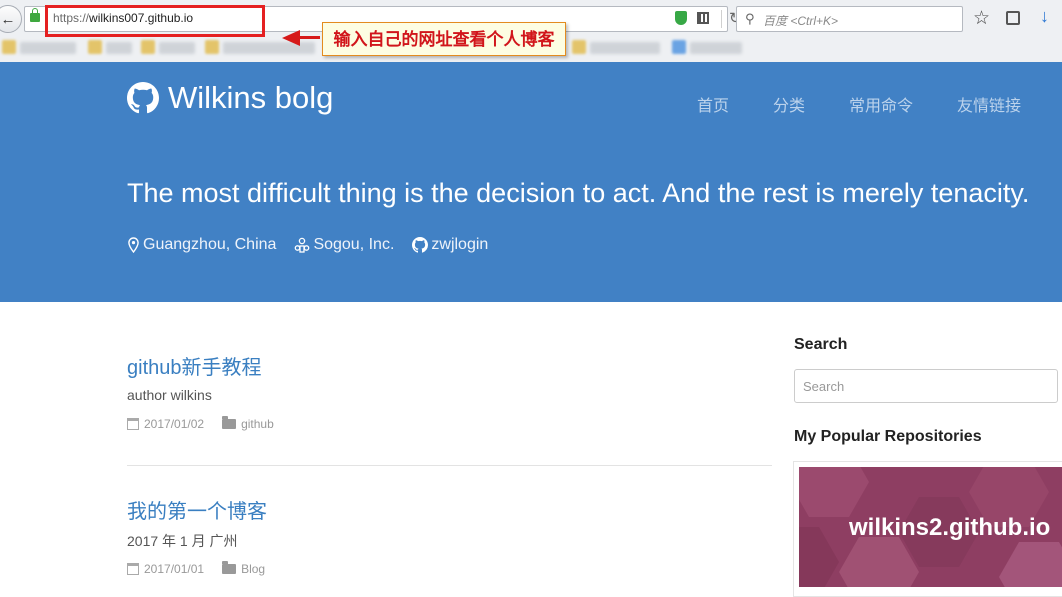 The width and height of the screenshot is (1062, 597). What do you see at coordinates (182, 541) in the screenshot?
I see `post-subtitle: 2017 年 1 月 广州` at bounding box center [182, 541].